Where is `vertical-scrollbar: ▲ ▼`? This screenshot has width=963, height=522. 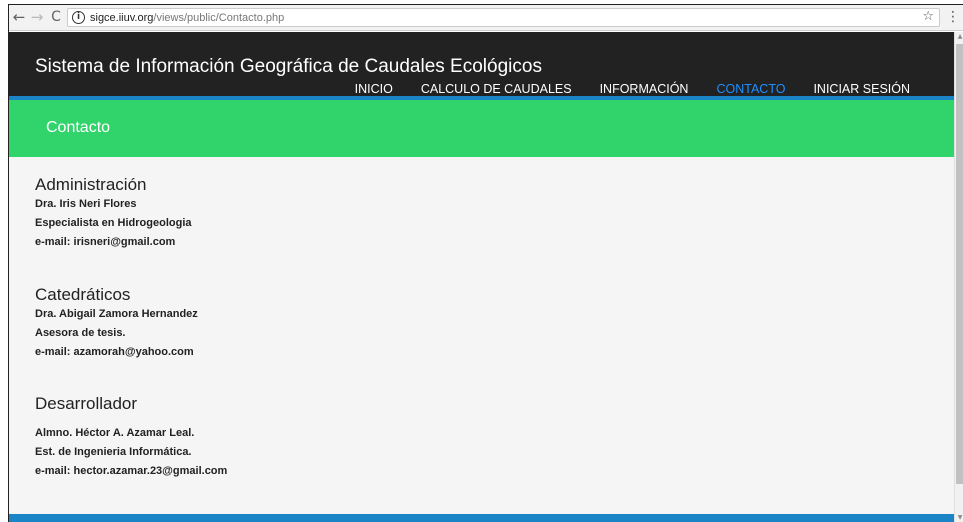 vertical-scrollbar: ▲ ▼ is located at coordinates (958, 277).